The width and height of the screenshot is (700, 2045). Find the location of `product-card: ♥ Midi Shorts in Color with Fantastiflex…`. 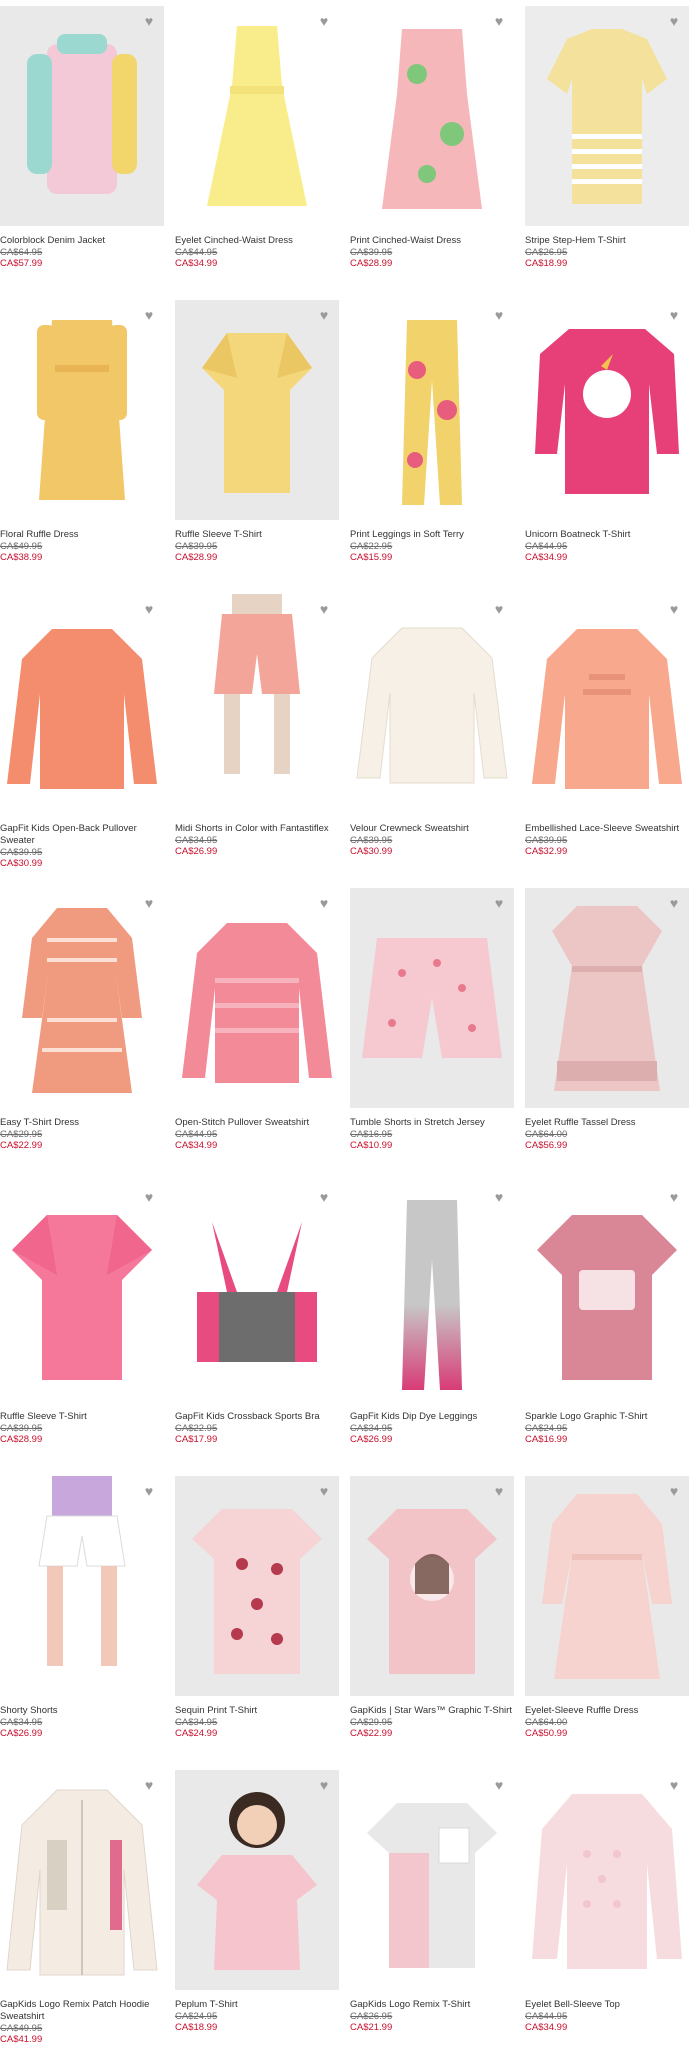

product-card: ♥ Midi Shorts in Color with Fantastiflex… is located at coordinates (257, 725).